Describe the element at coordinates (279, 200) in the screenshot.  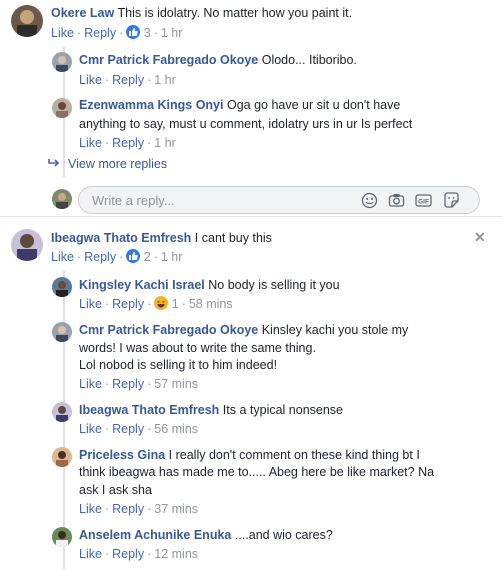
I see `reply-input: Write a reply... GIF` at that location.